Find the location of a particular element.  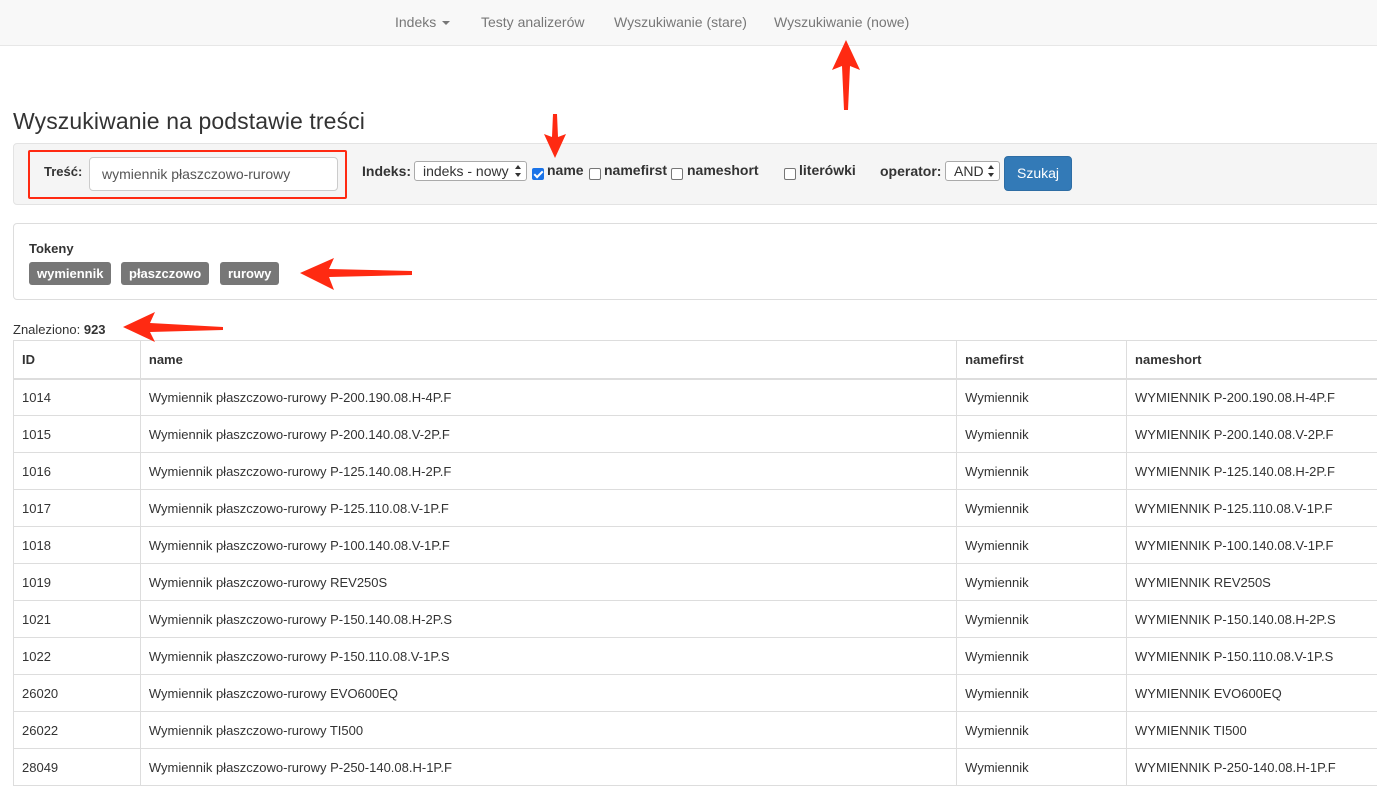

cell-id: 1021 is located at coordinates (77, 619).